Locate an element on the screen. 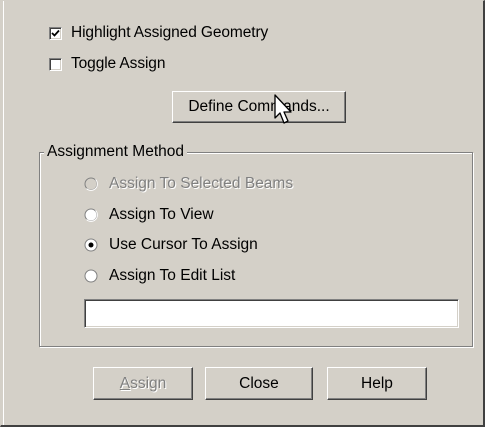 The width and height of the screenshot is (487, 433). assign-label: Assign is located at coordinates (143, 383).